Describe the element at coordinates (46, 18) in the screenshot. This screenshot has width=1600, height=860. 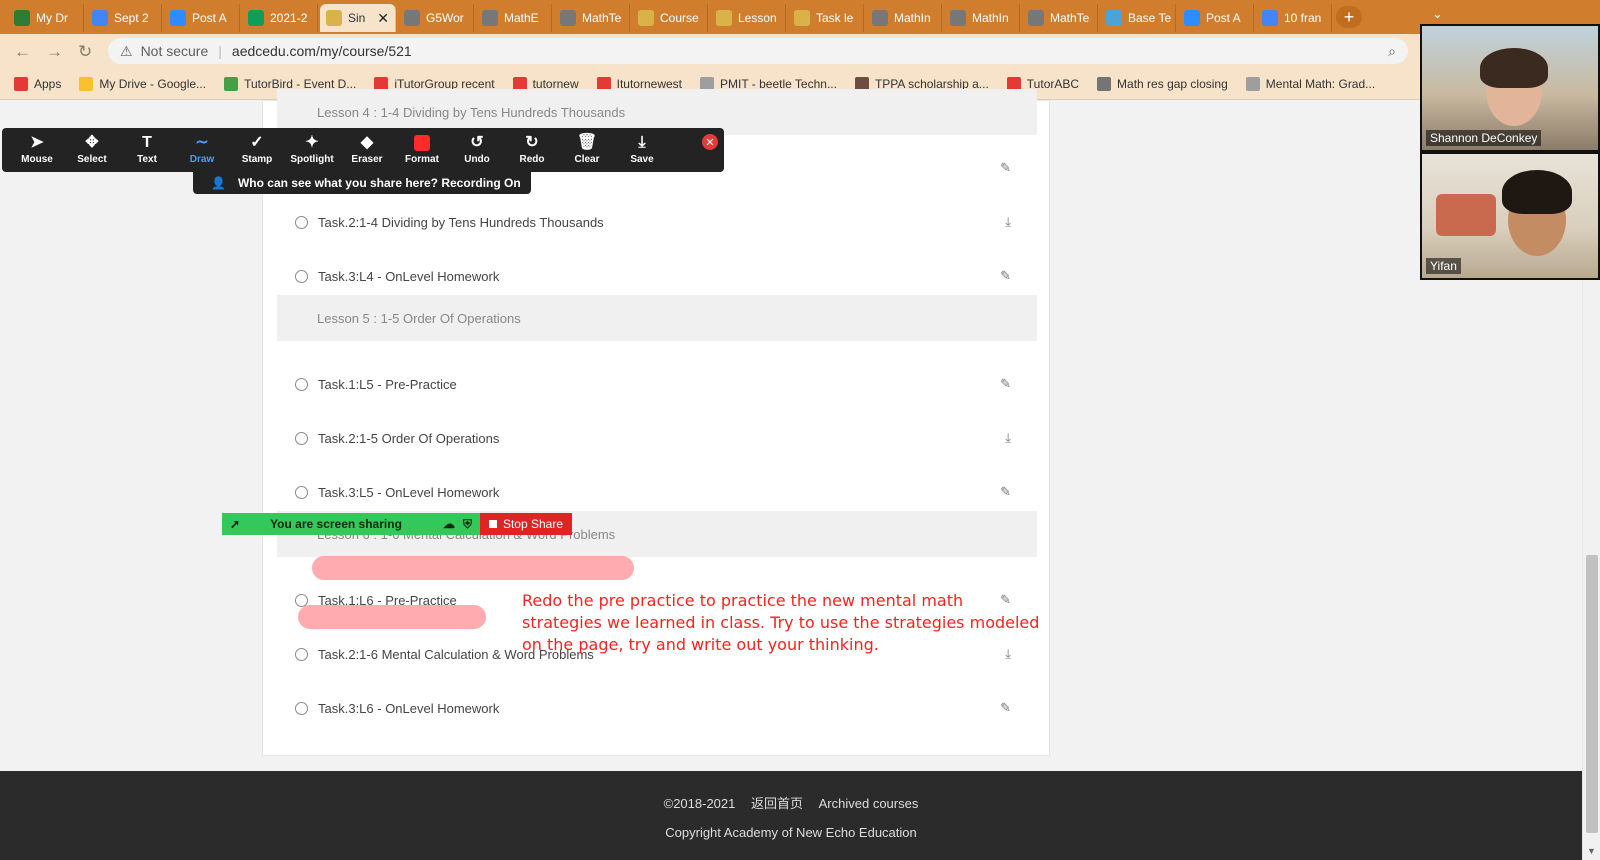
I see `browser-tab: My Dr` at that location.